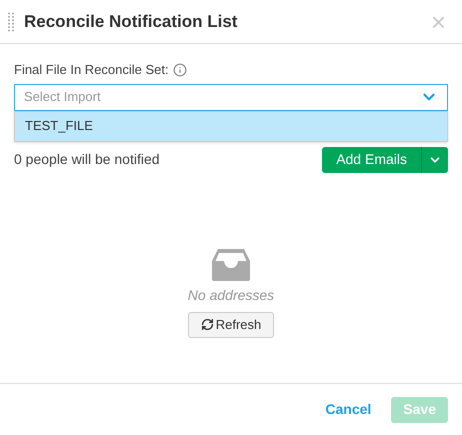  What do you see at coordinates (11, 22) in the screenshot?
I see `drag-handle-icon` at bounding box center [11, 22].